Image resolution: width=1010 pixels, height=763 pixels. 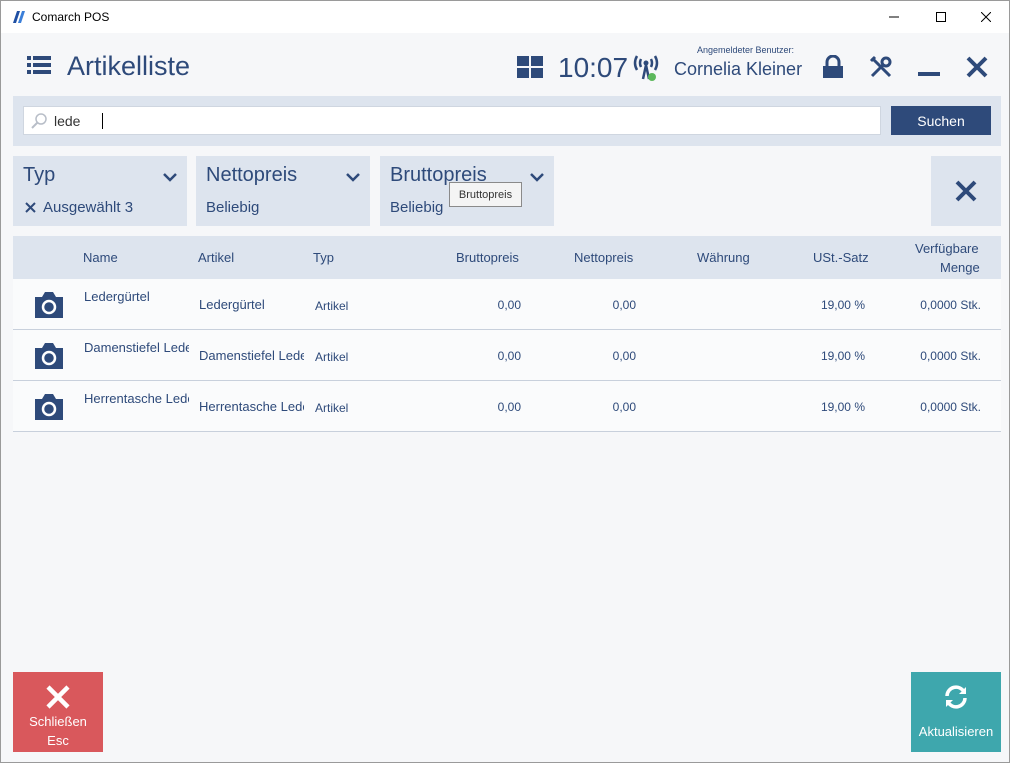 What do you see at coordinates (956, 731) in the screenshot?
I see `refresh-button-label: Aktualisieren` at bounding box center [956, 731].